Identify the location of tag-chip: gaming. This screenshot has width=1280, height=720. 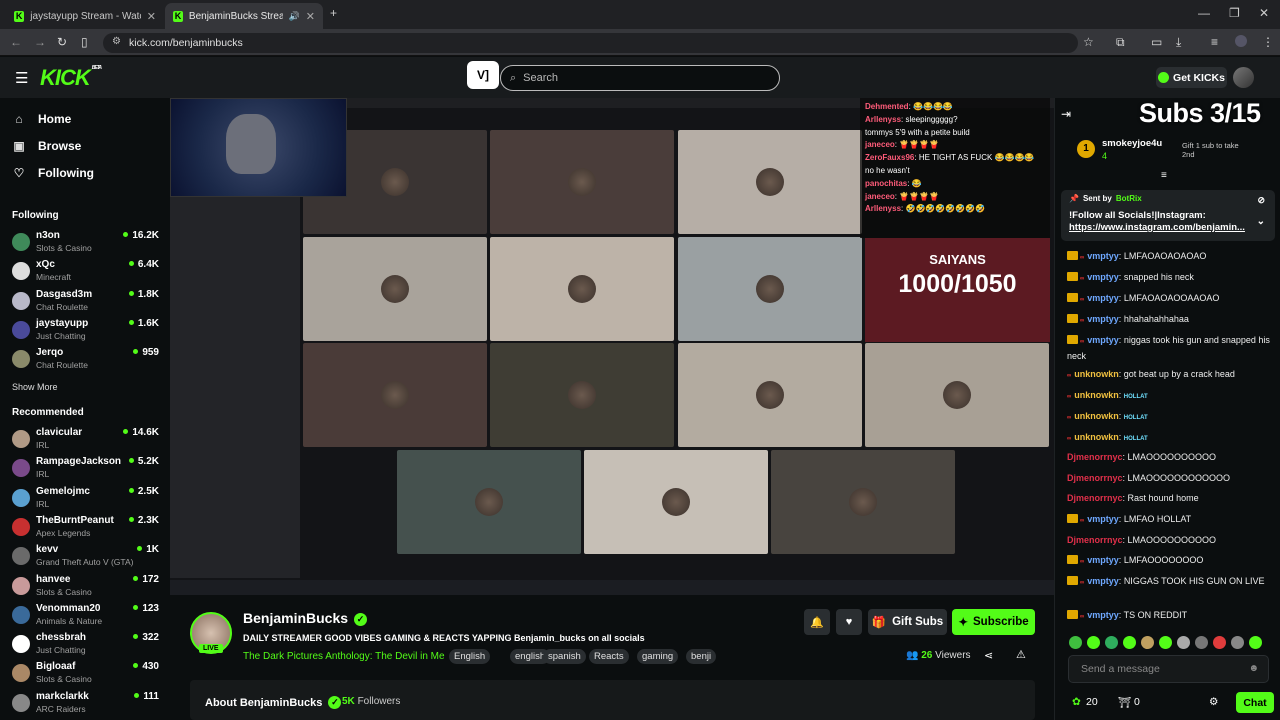
(658, 656).